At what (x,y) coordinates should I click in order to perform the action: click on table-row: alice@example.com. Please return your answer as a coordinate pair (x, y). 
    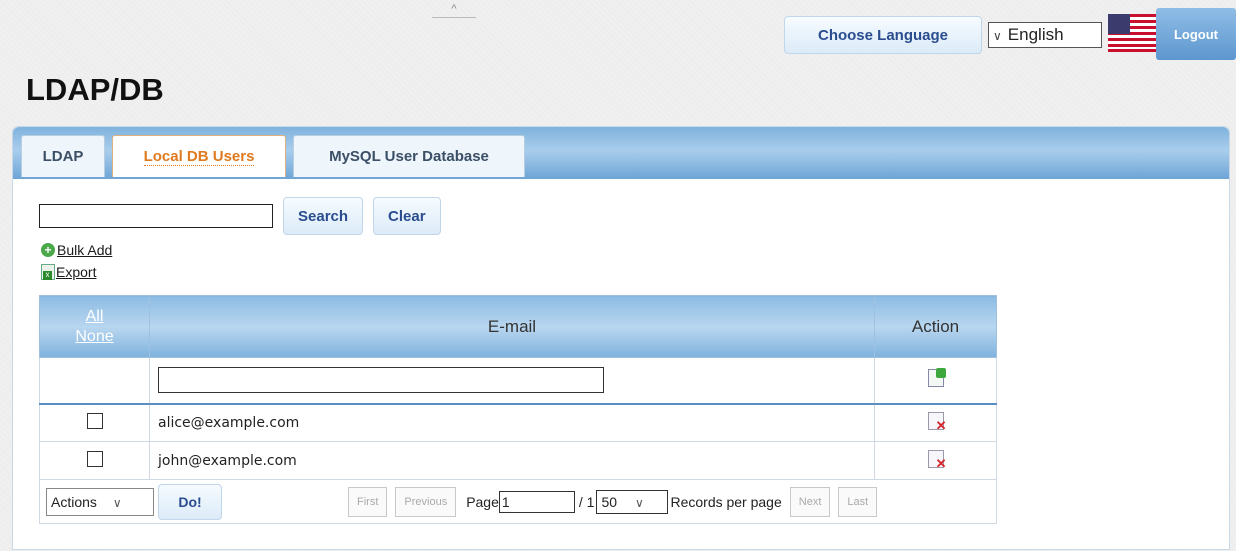
    Looking at the image, I should click on (518, 422).